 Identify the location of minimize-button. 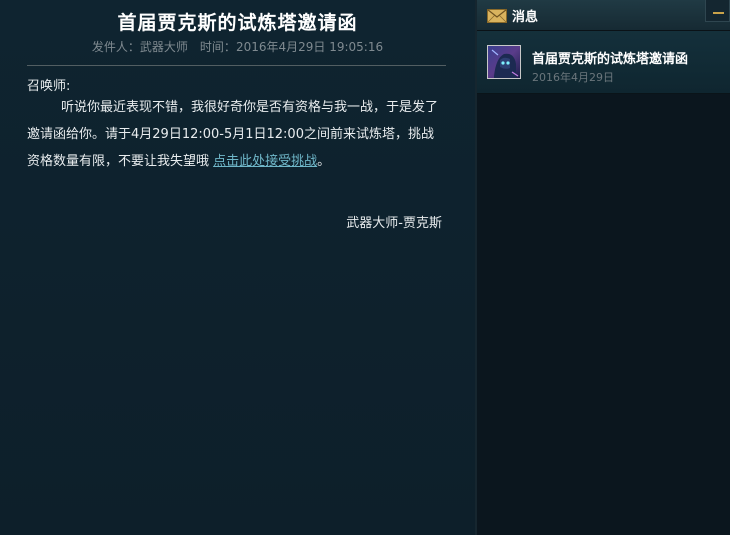
(717, 11).